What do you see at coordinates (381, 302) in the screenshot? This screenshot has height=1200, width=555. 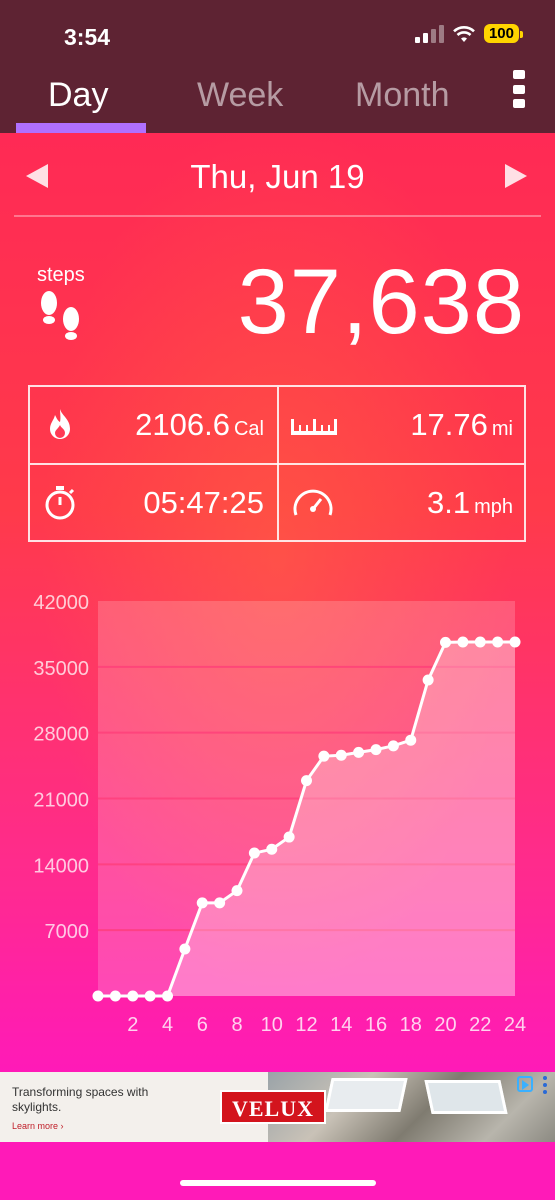 I see `steps-count: 37,638` at bounding box center [381, 302].